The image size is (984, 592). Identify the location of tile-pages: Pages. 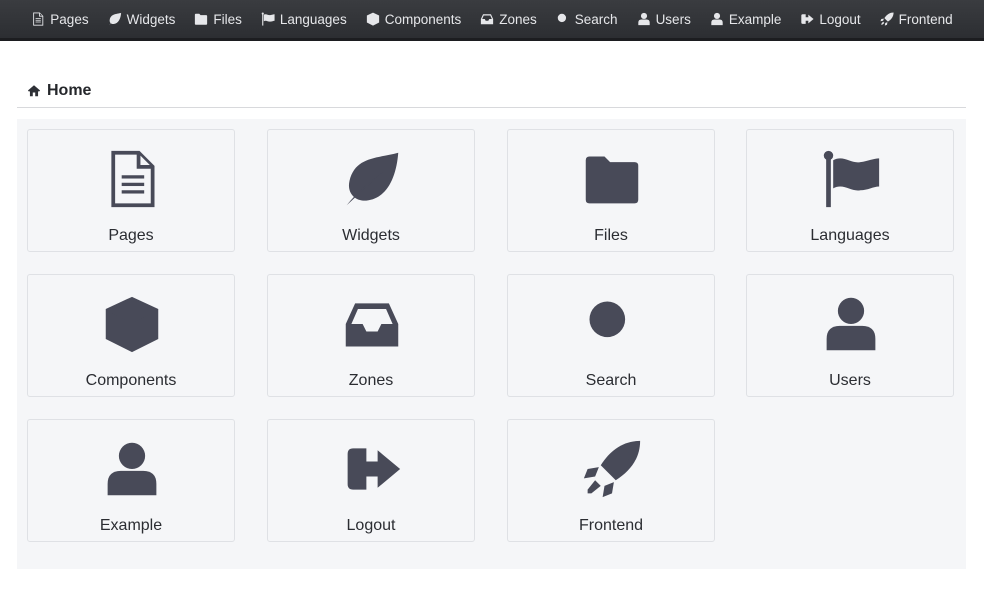
(131, 190).